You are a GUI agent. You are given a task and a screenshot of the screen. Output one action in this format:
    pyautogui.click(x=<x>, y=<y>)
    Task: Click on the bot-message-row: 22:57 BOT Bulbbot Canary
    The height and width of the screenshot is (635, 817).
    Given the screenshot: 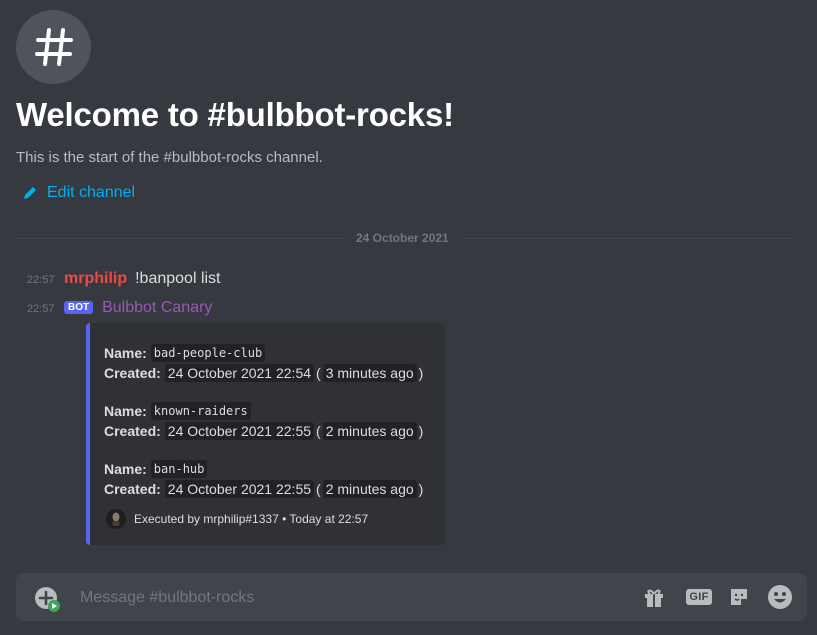 What is the action you would take?
    pyautogui.click(x=119, y=308)
    